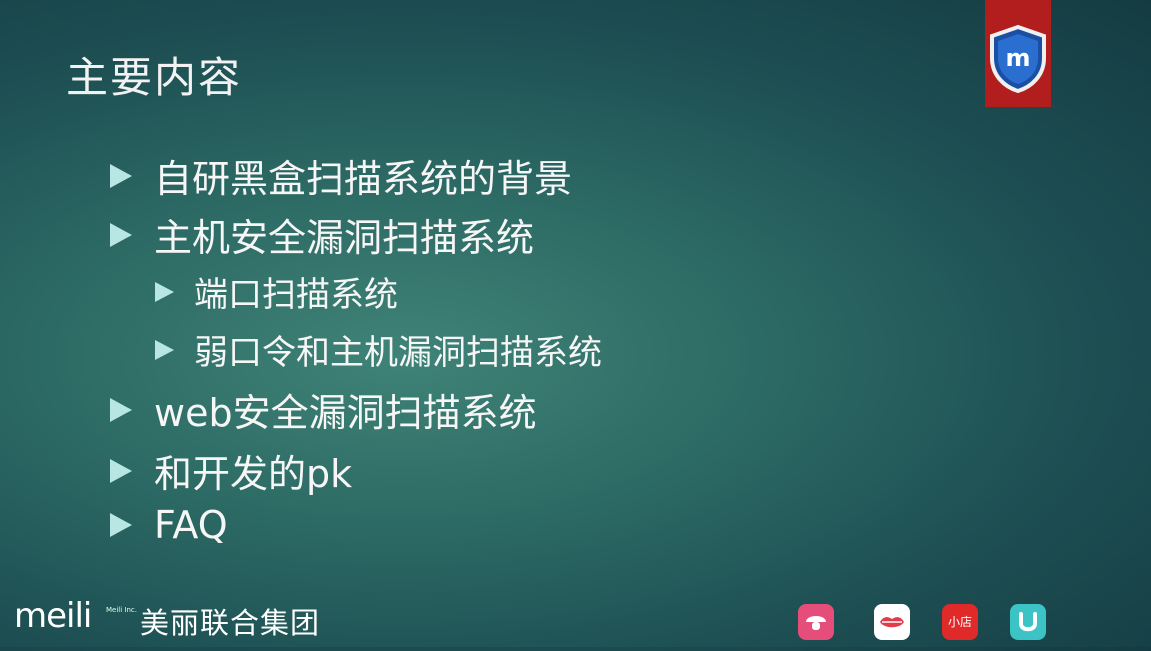  What do you see at coordinates (398, 353) in the screenshot?
I see `bullet-text: 弱口令和主机漏洞扫描系统` at bounding box center [398, 353].